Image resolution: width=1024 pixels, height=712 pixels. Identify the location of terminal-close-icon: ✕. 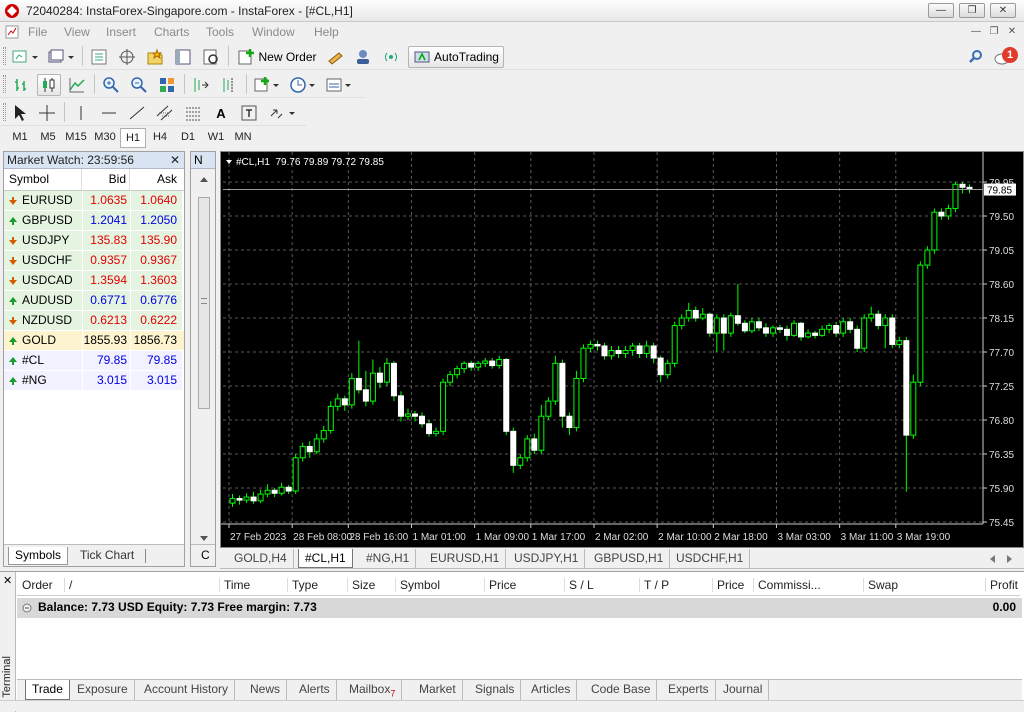
(7, 580).